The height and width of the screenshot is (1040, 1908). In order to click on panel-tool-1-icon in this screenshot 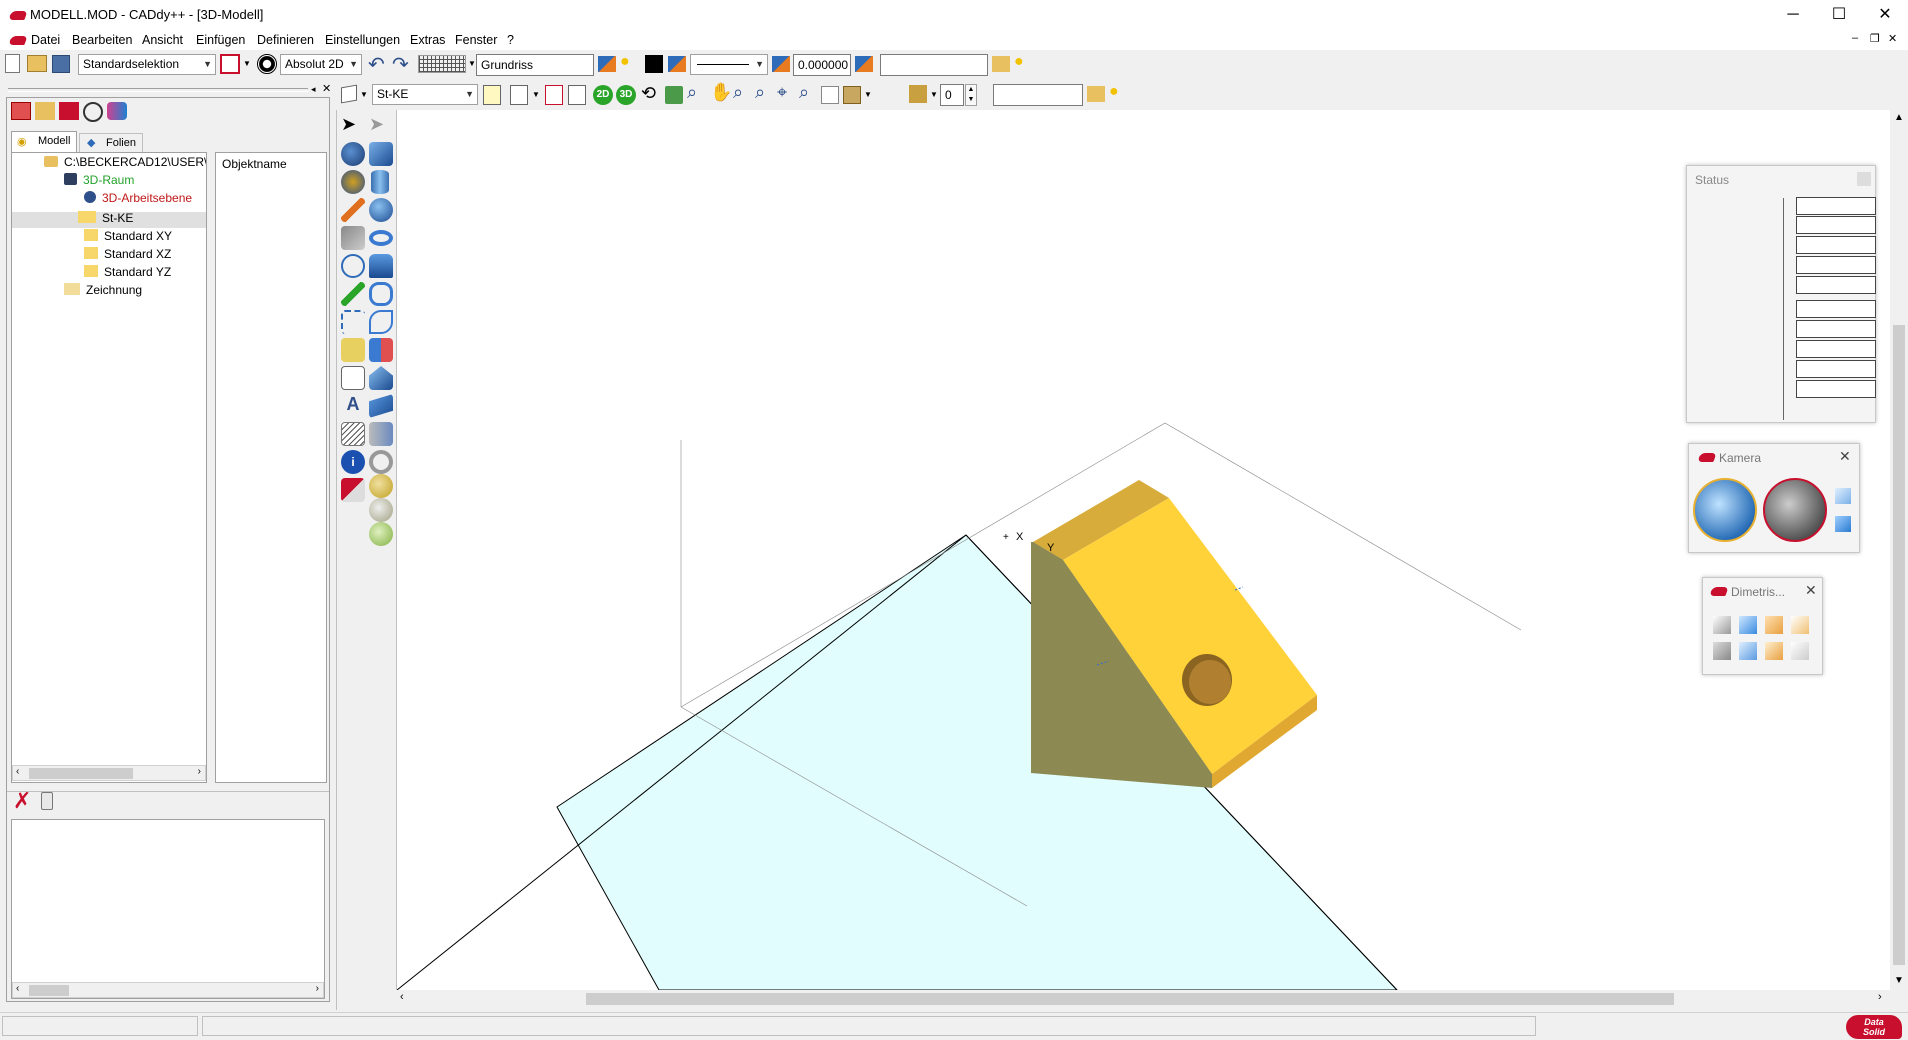, I will do `click(21, 111)`.